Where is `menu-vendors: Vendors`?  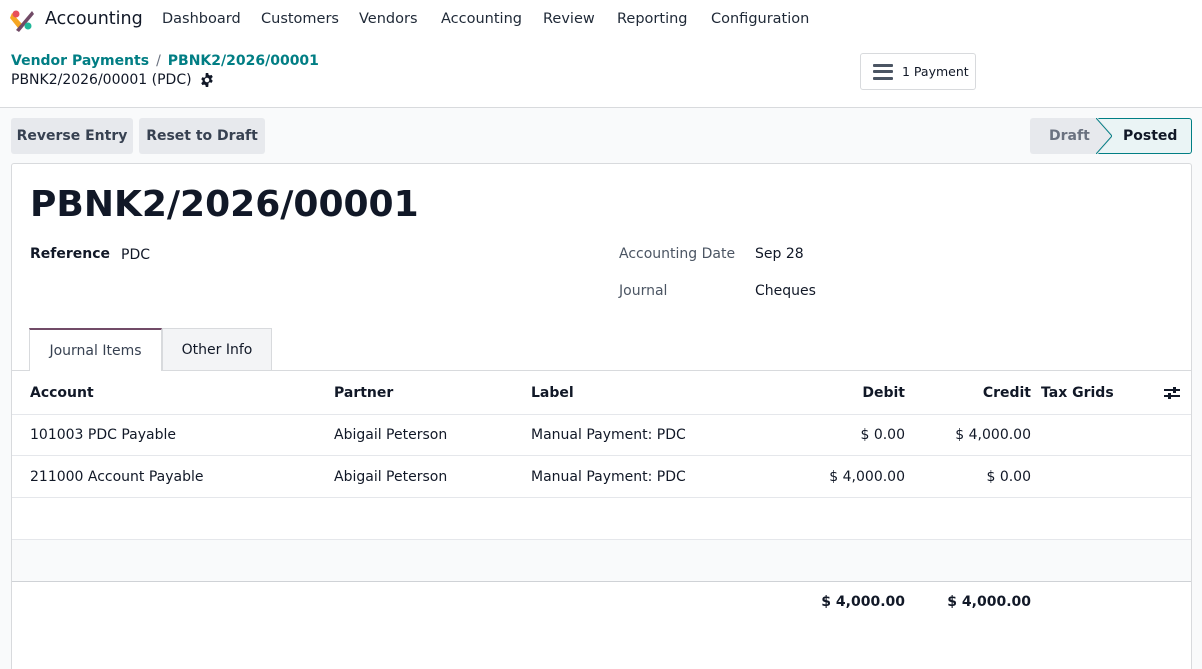 menu-vendors: Vendors is located at coordinates (388, 19).